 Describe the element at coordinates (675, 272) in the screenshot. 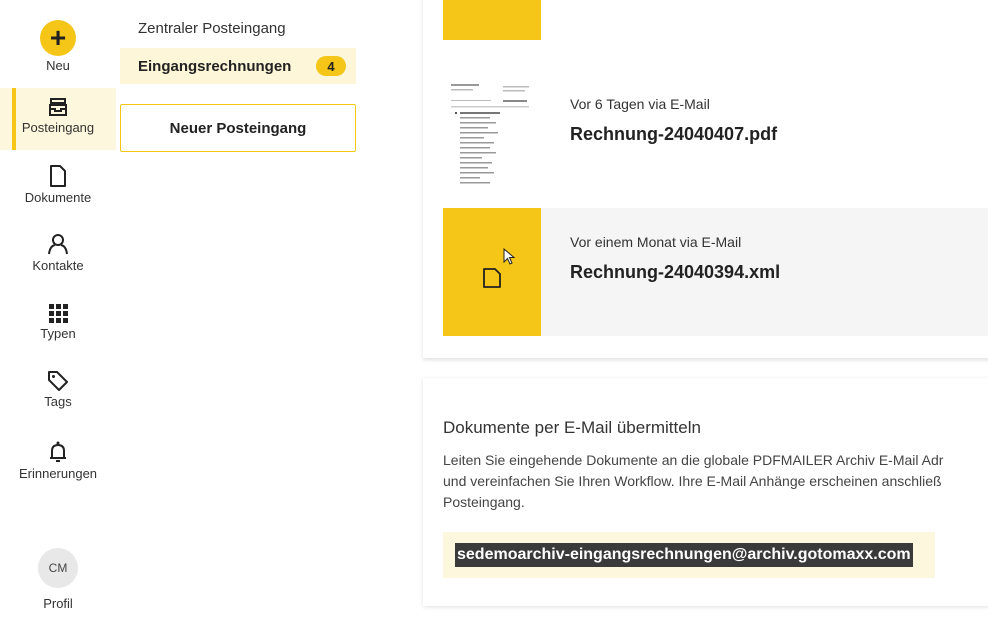

I see `document-name: Rechnung-24040394.xml` at that location.